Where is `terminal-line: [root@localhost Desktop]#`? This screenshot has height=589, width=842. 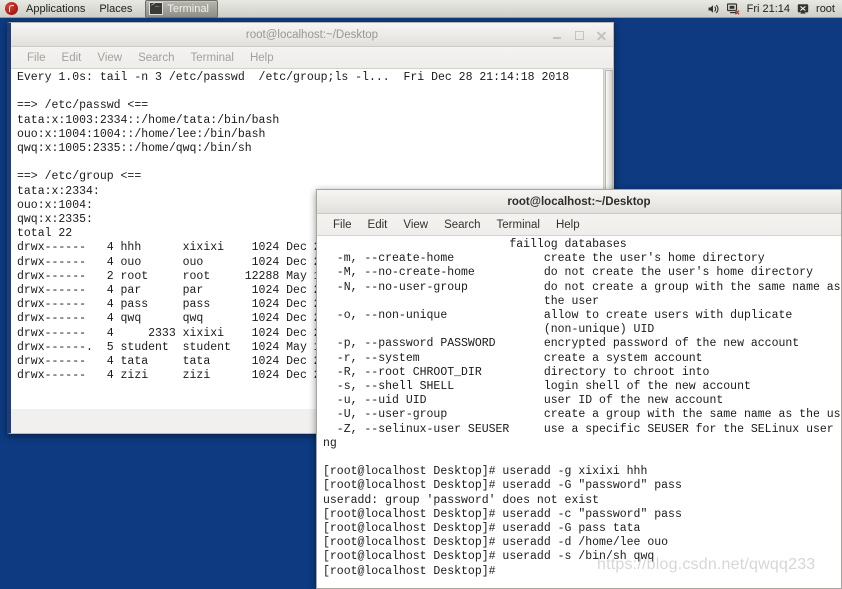 terminal-line: [root@localhost Desktop]# is located at coordinates (413, 571).